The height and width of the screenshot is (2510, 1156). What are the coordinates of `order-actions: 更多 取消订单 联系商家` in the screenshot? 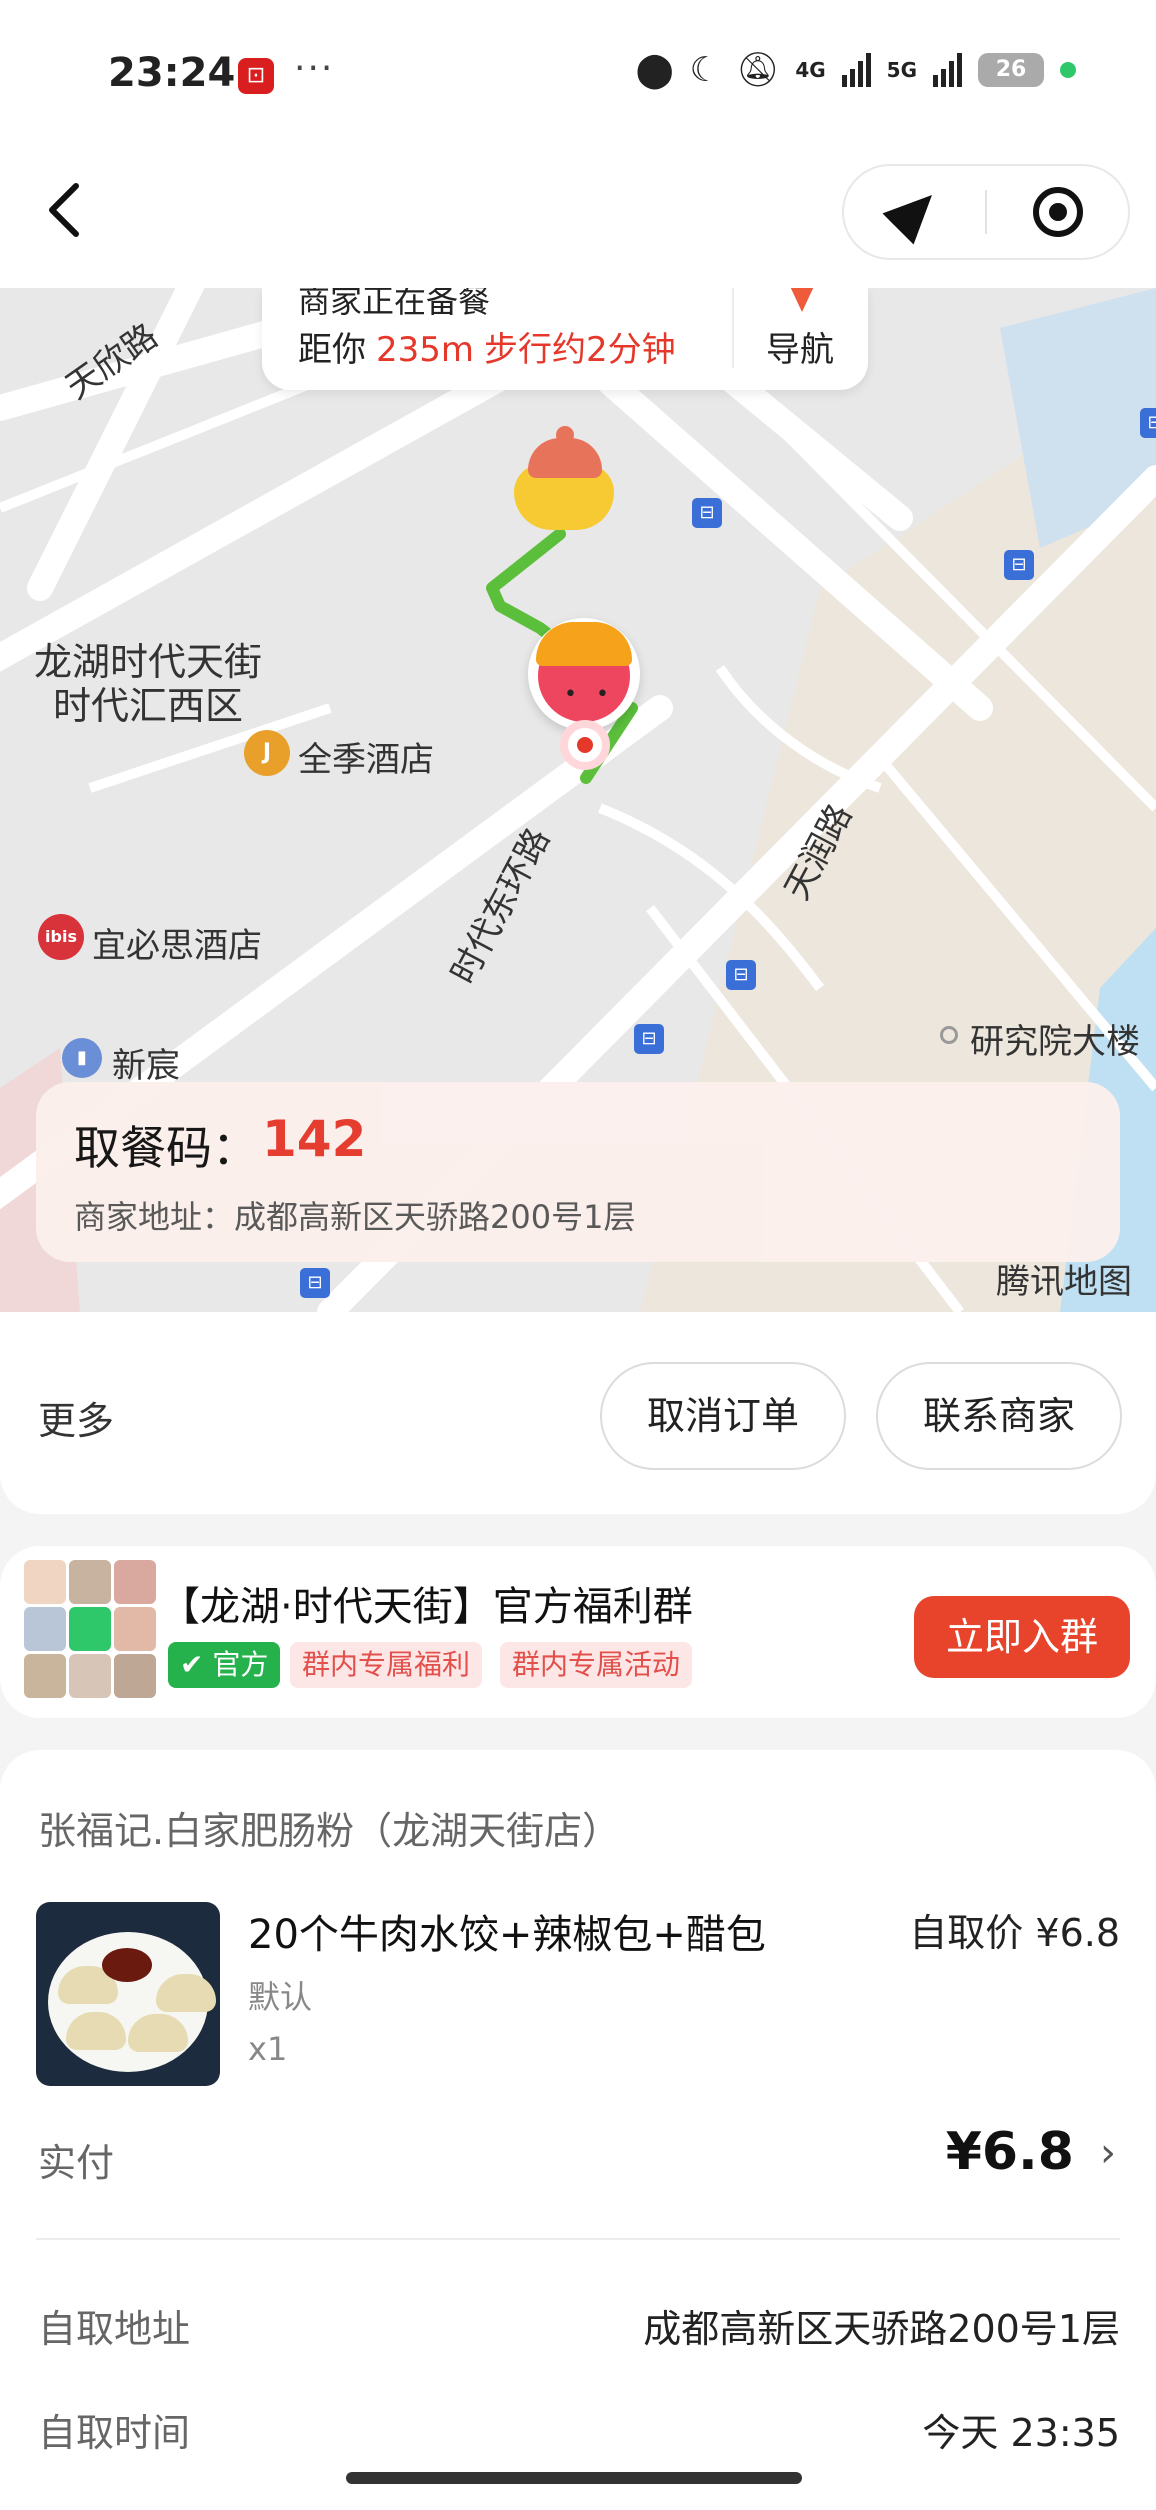 It's located at (578, 1413).